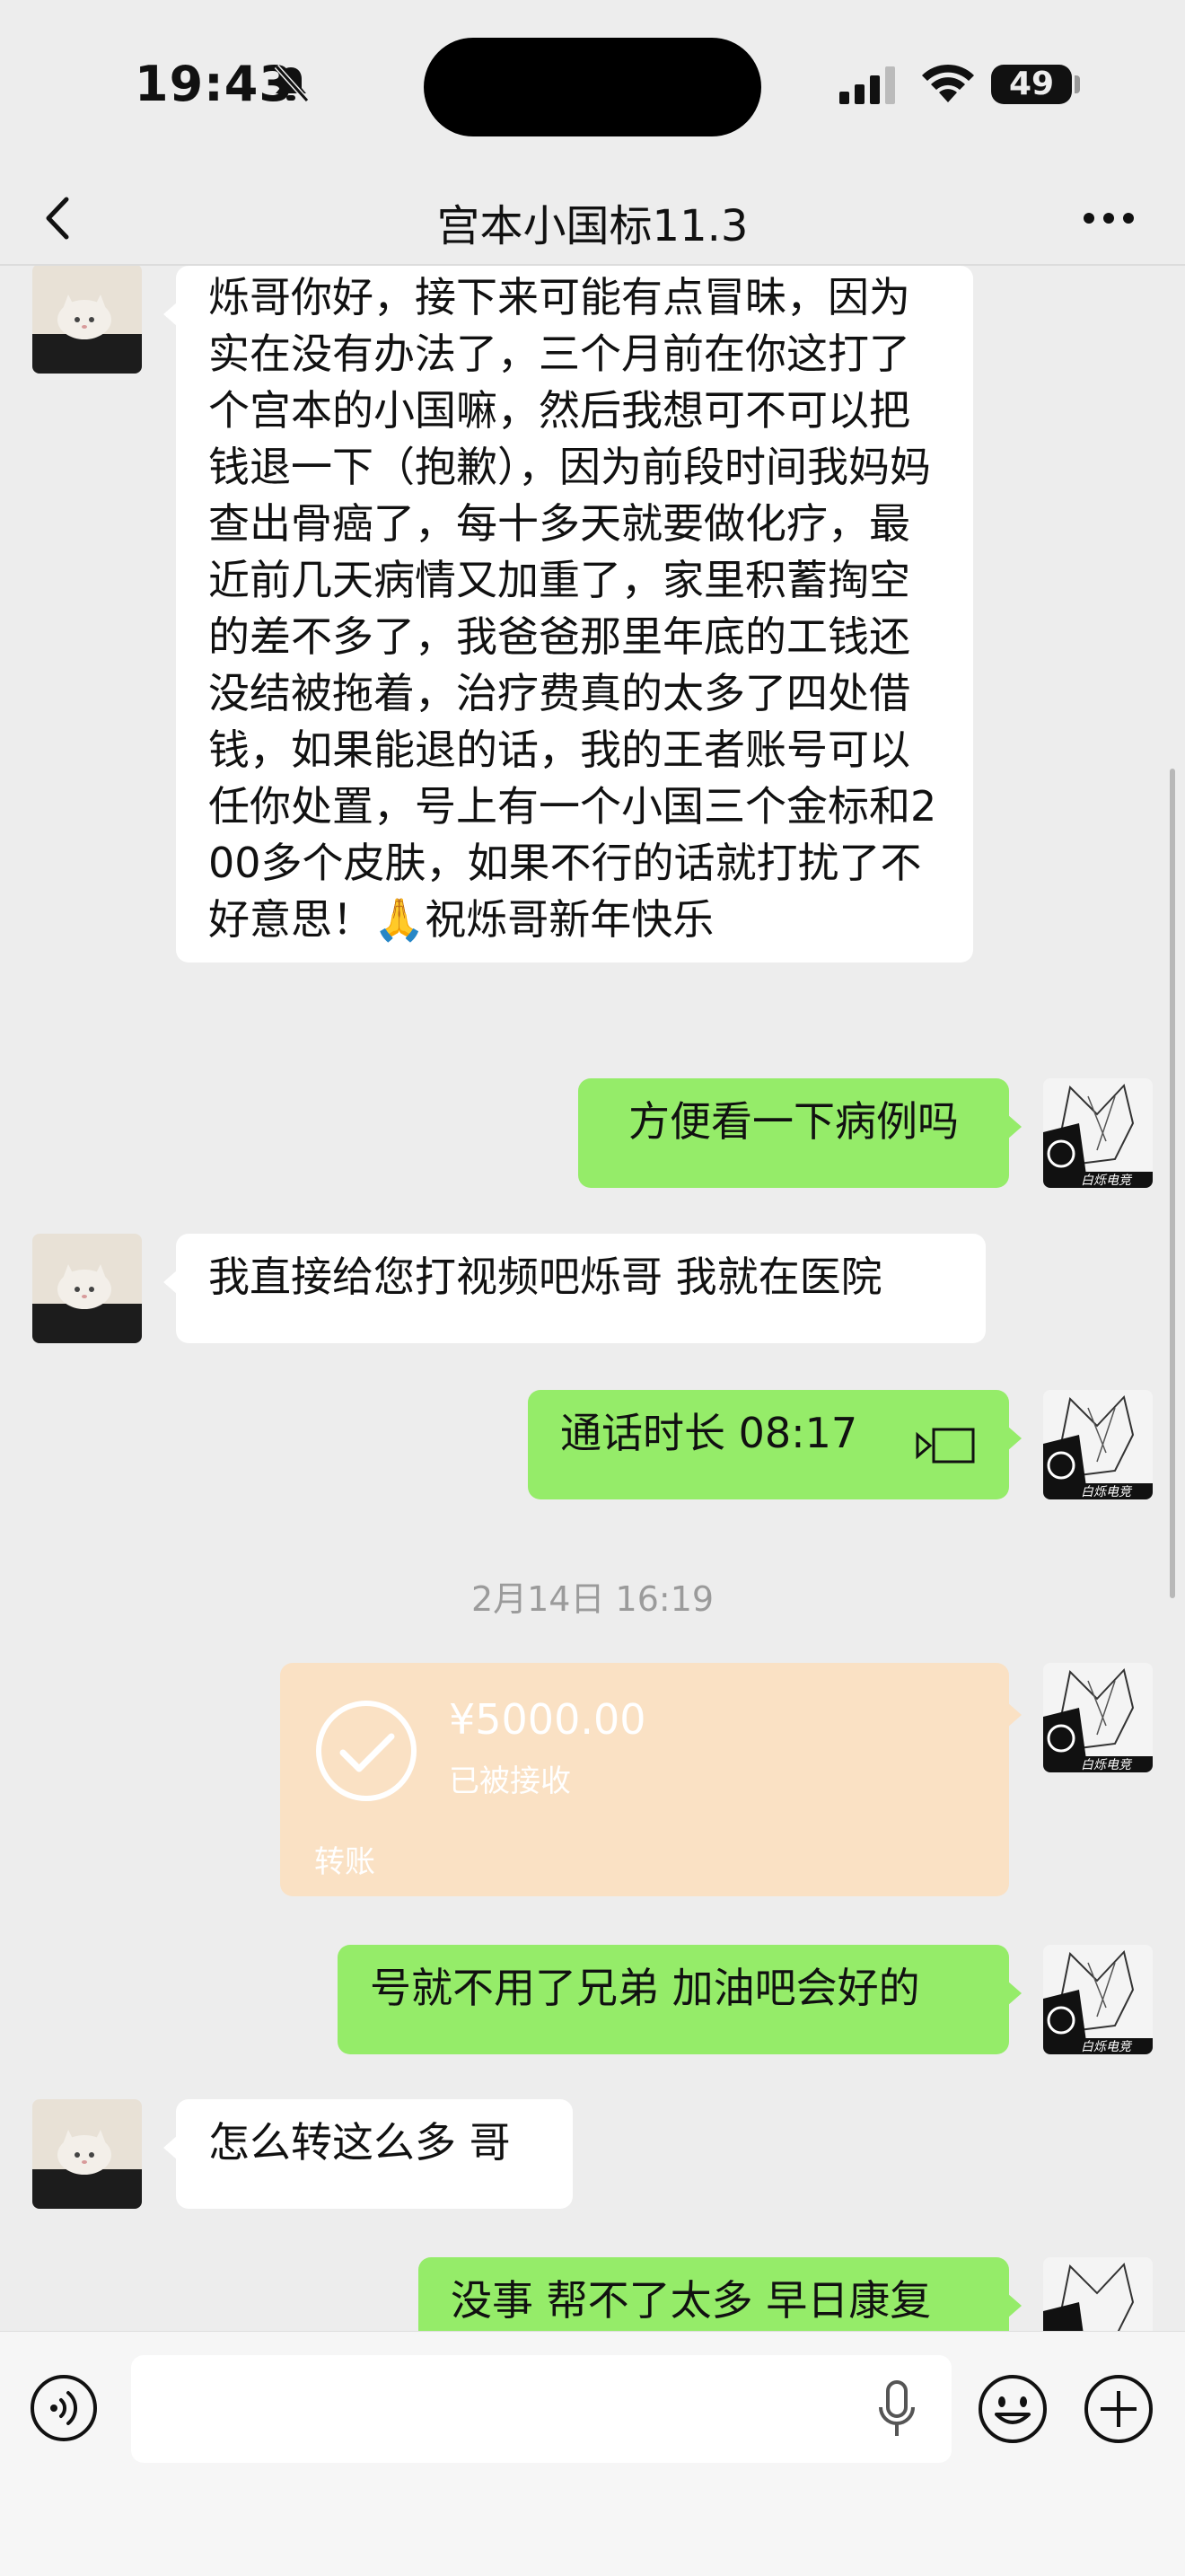 This screenshot has width=1185, height=2576. What do you see at coordinates (1077, 84) in the screenshot?
I see `battery-tip` at bounding box center [1077, 84].